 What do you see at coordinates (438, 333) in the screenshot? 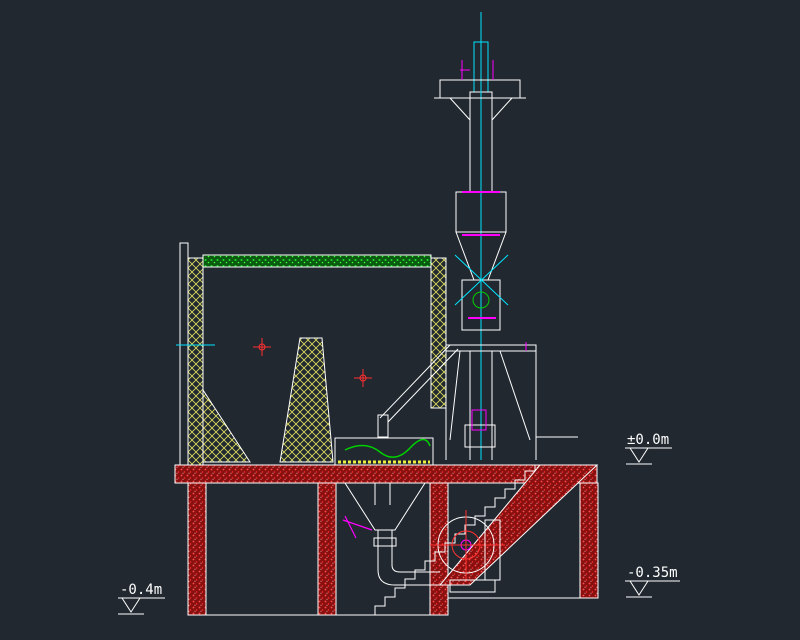
I see `right-wall-insulation` at bounding box center [438, 333].